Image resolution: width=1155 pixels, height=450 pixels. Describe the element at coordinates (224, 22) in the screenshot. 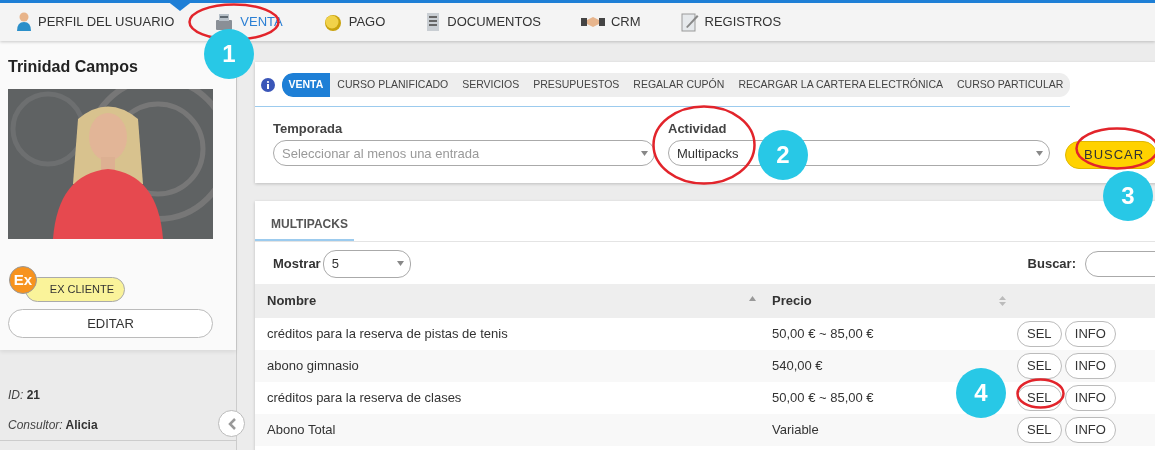

I see `cash-register-icon` at that location.